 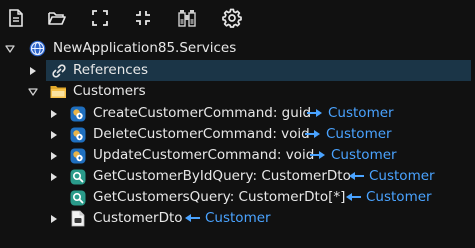 I want to click on collapse-all-icon, so click(x=143, y=18).